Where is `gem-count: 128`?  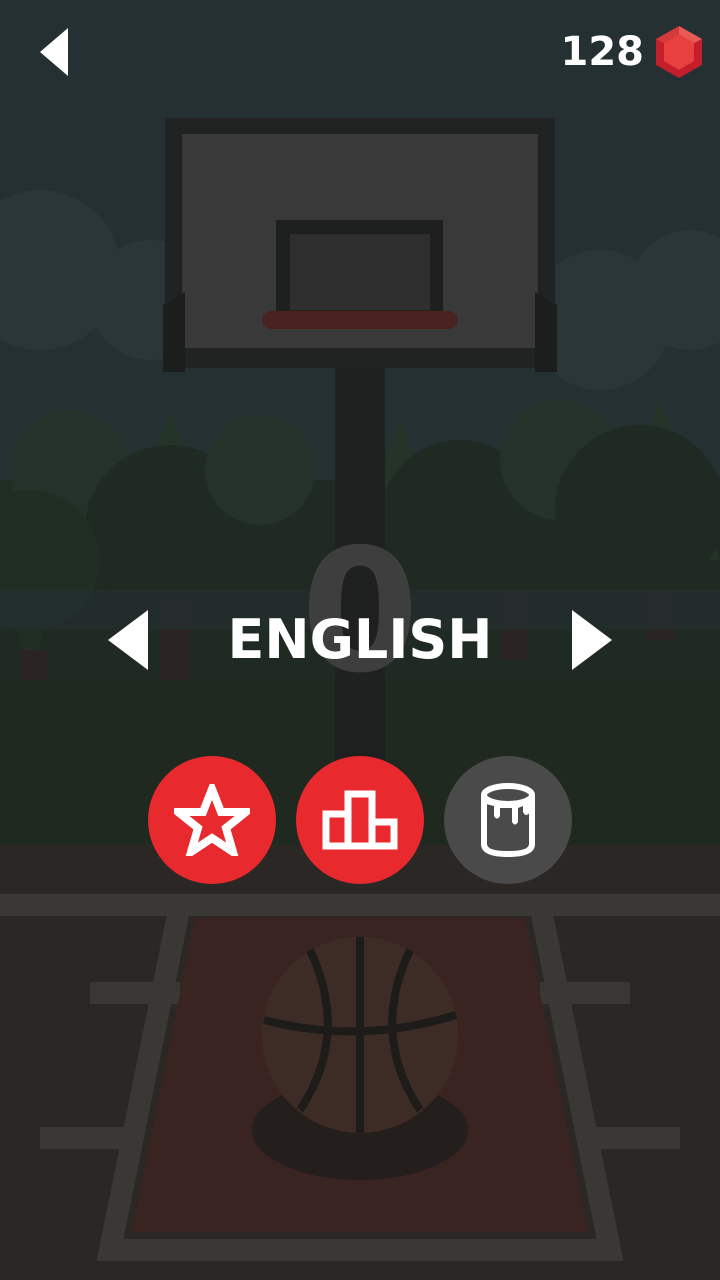 gem-count: 128 is located at coordinates (602, 52).